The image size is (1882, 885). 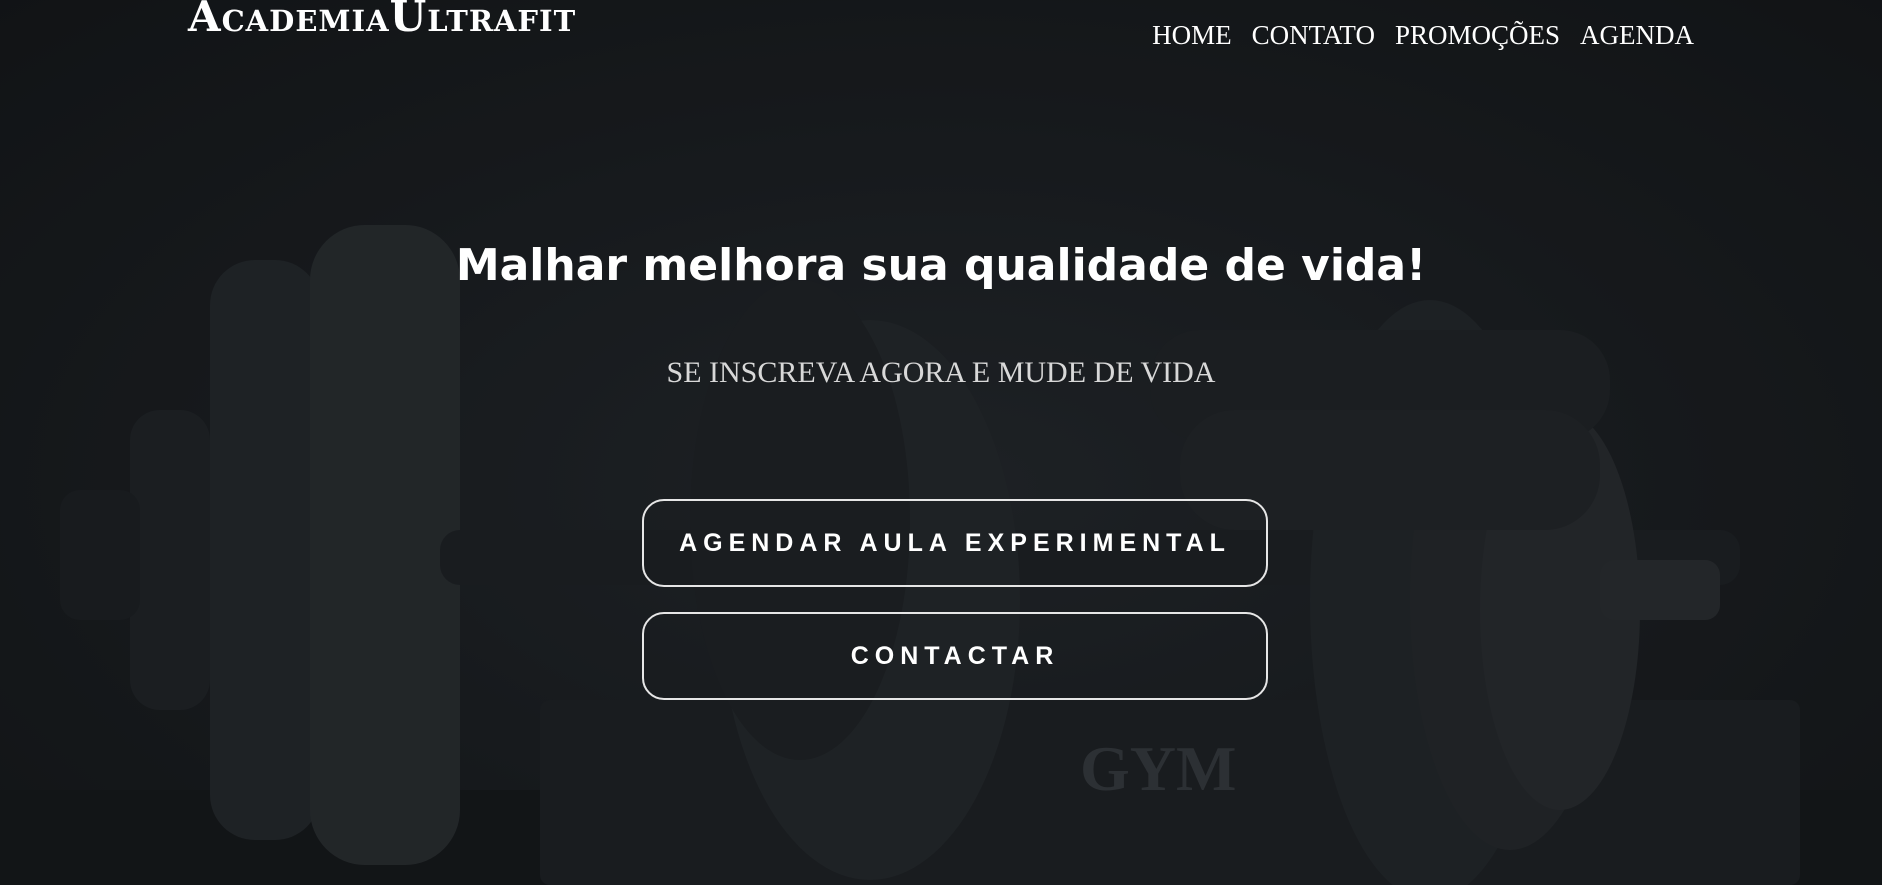 I want to click on hero-title: Malhar melhora sua qualidade de vida!, so click(x=941, y=265).